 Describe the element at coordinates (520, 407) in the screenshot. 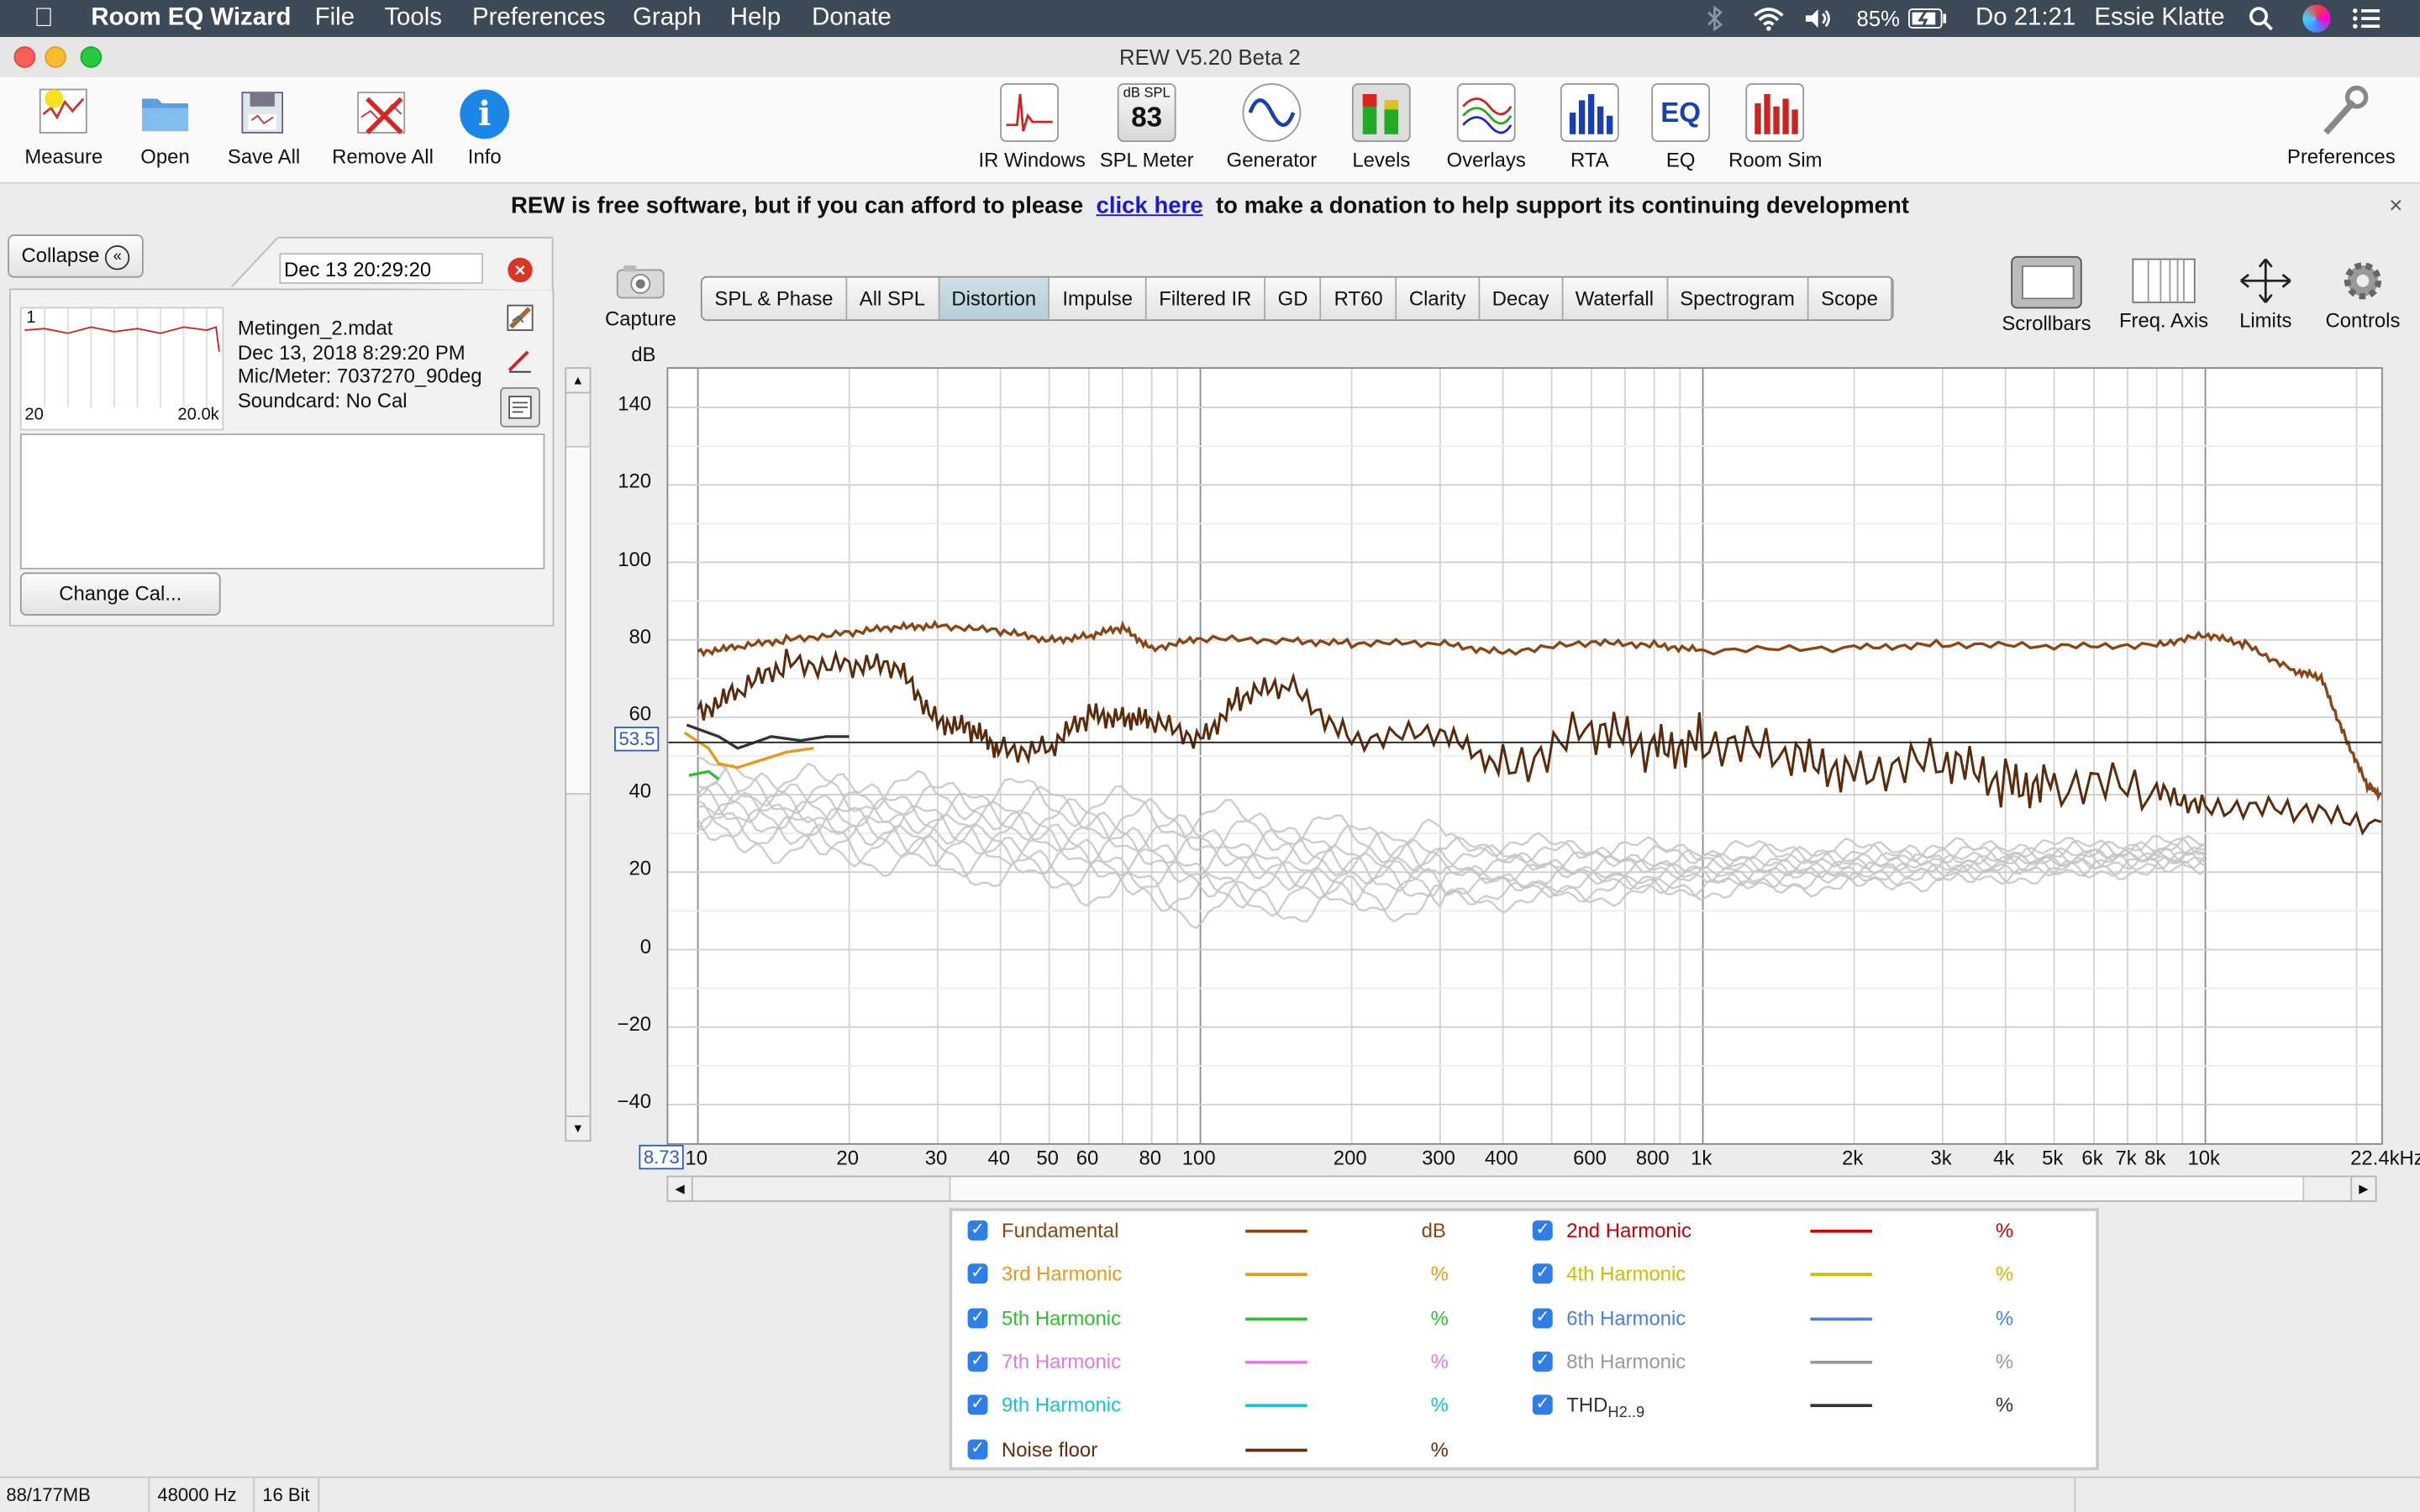

I see `measurement-notes-button` at that location.